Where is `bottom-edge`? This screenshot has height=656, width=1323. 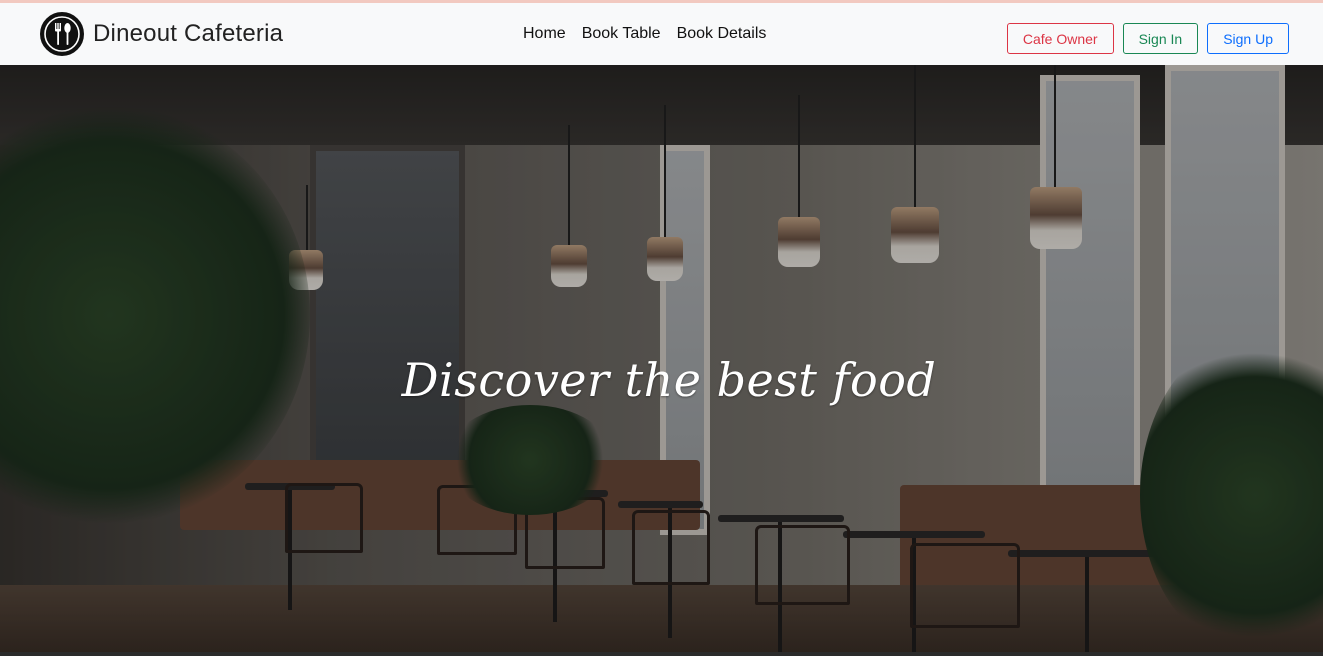 bottom-edge is located at coordinates (661, 654).